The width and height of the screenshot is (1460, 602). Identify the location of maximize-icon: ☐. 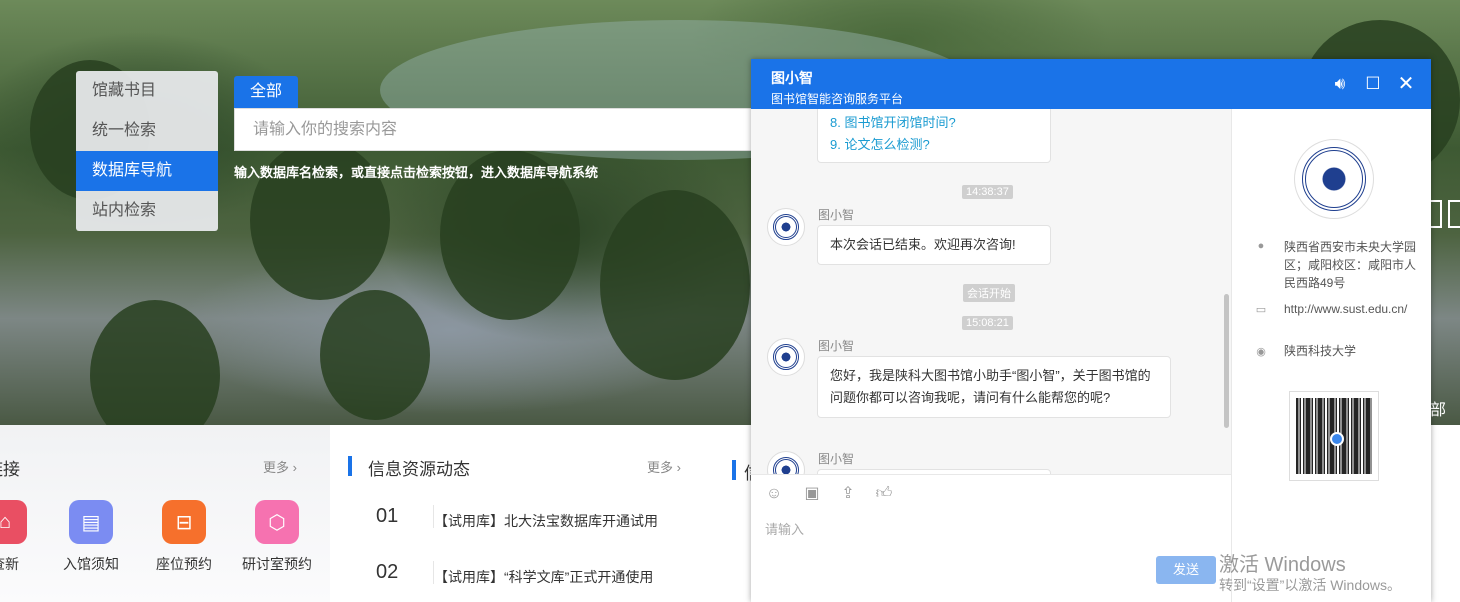
(1373, 84).